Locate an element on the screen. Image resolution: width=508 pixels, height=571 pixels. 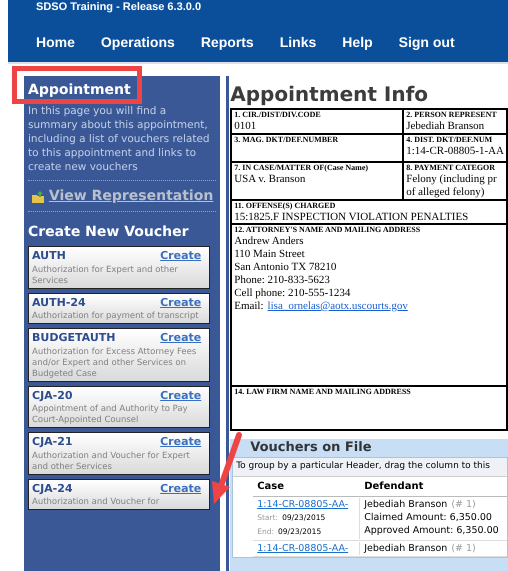
section-heading: Create New Voucher is located at coordinates (109, 232).